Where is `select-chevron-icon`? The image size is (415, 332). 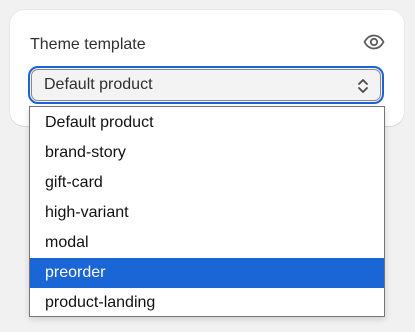
select-chevron-icon is located at coordinates (363, 86).